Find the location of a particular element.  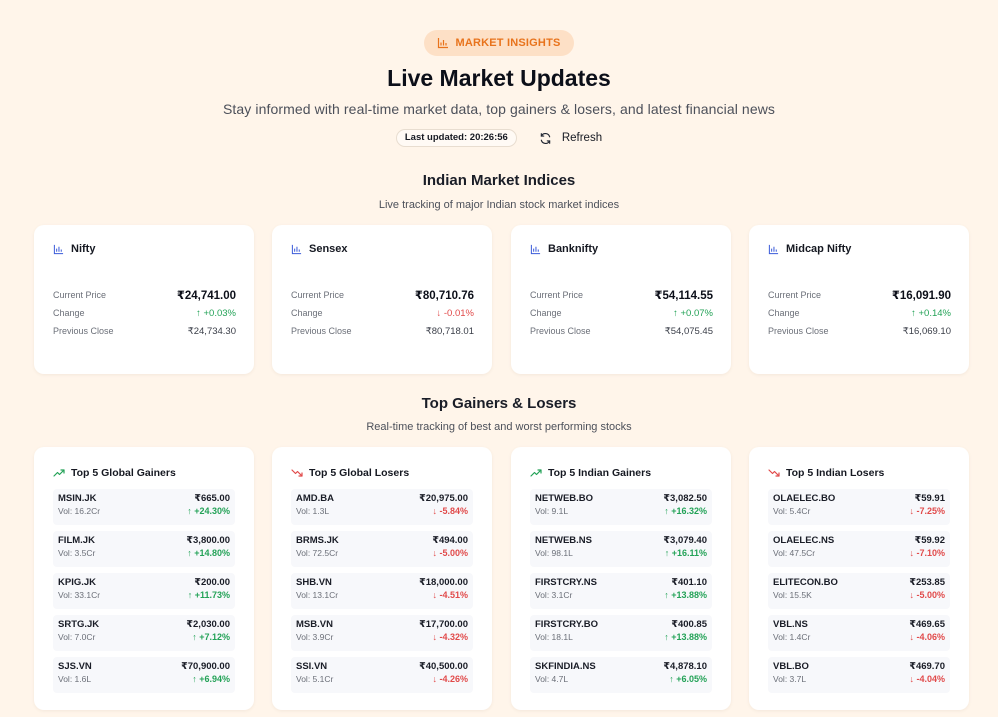

movers-section-title: Top Gainers & Losers is located at coordinates (499, 403).